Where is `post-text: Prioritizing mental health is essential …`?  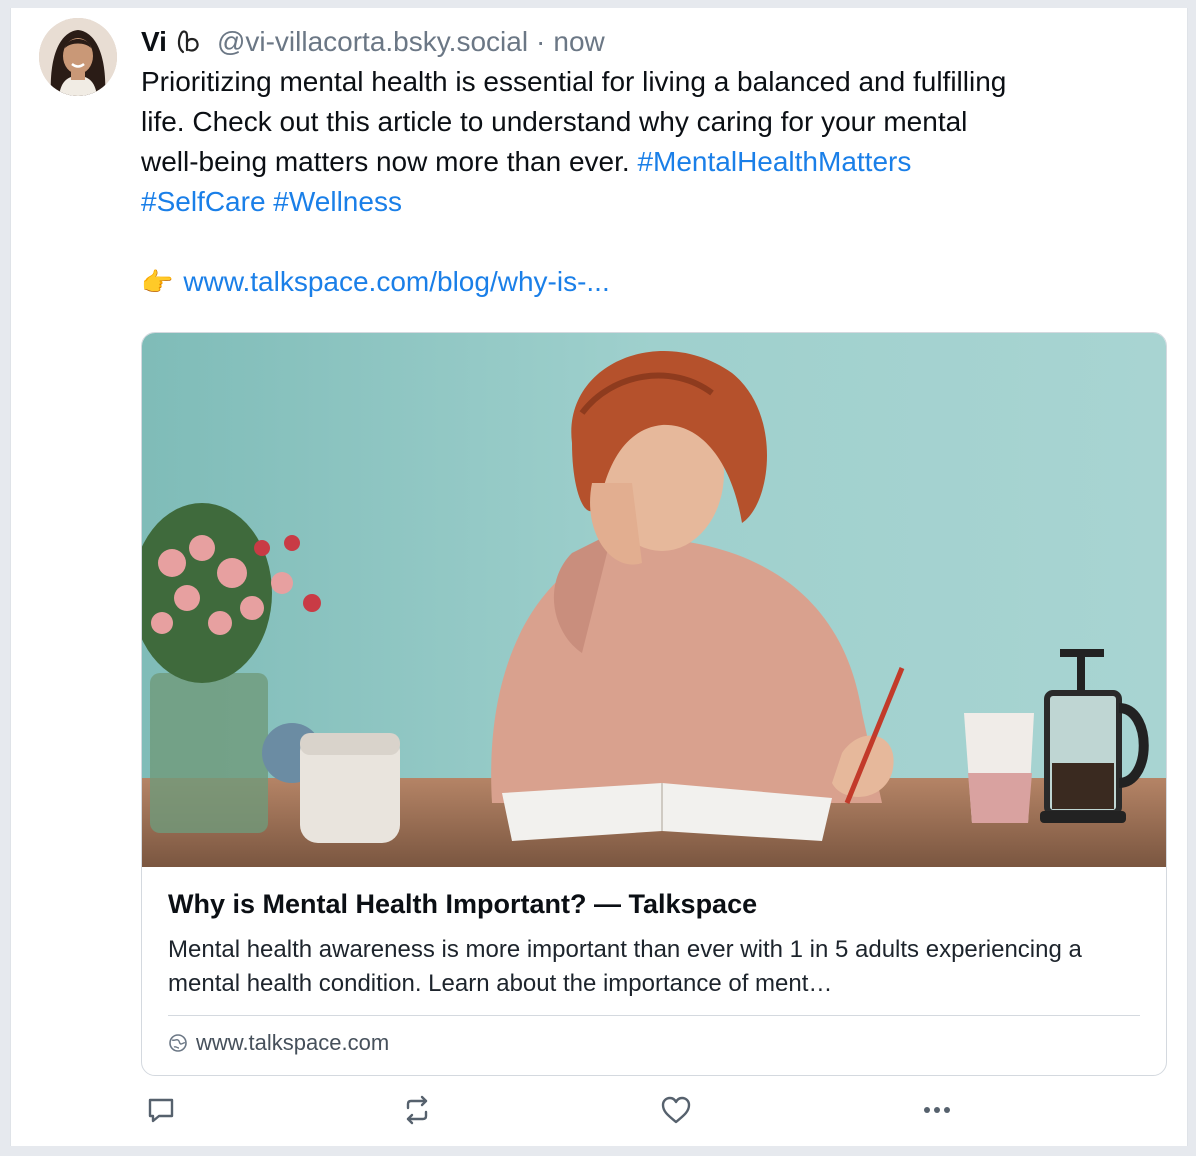
post-text: Prioritizing mental health is essential … is located at coordinates (656, 142).